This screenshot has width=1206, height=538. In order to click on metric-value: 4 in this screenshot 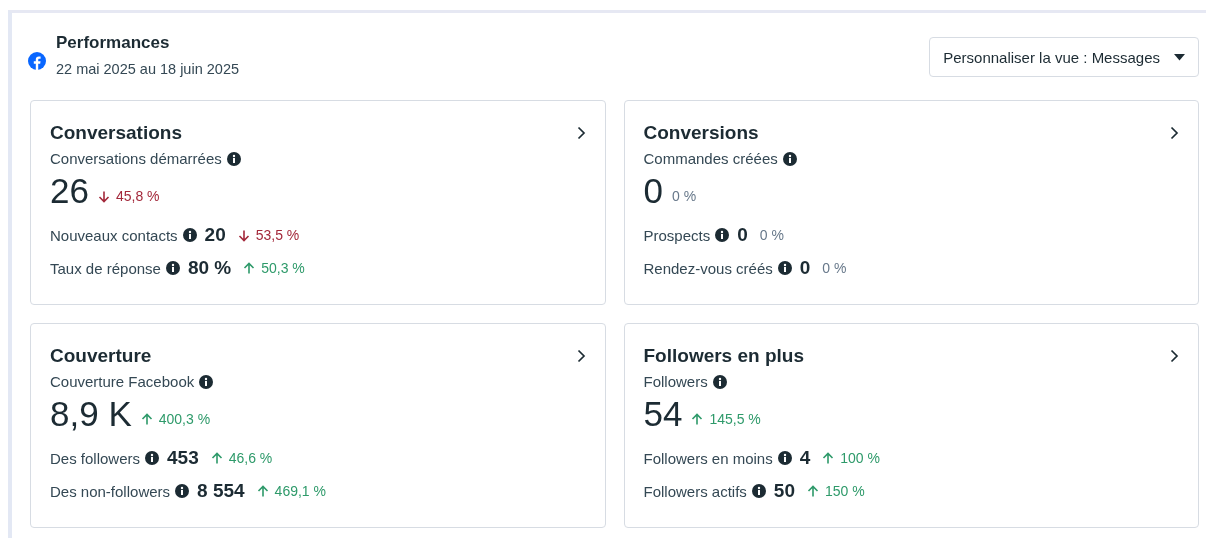, I will do `click(805, 458)`.